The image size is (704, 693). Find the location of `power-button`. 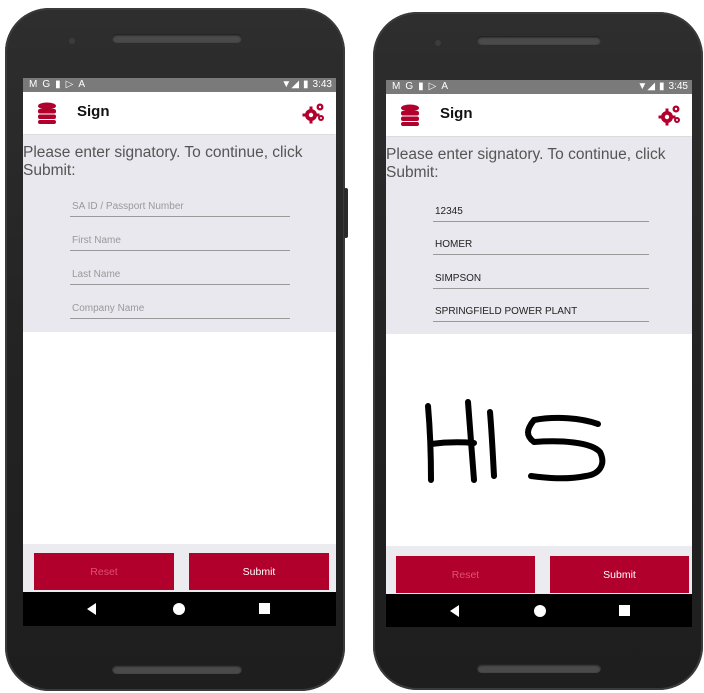

power-button is located at coordinates (346, 213).